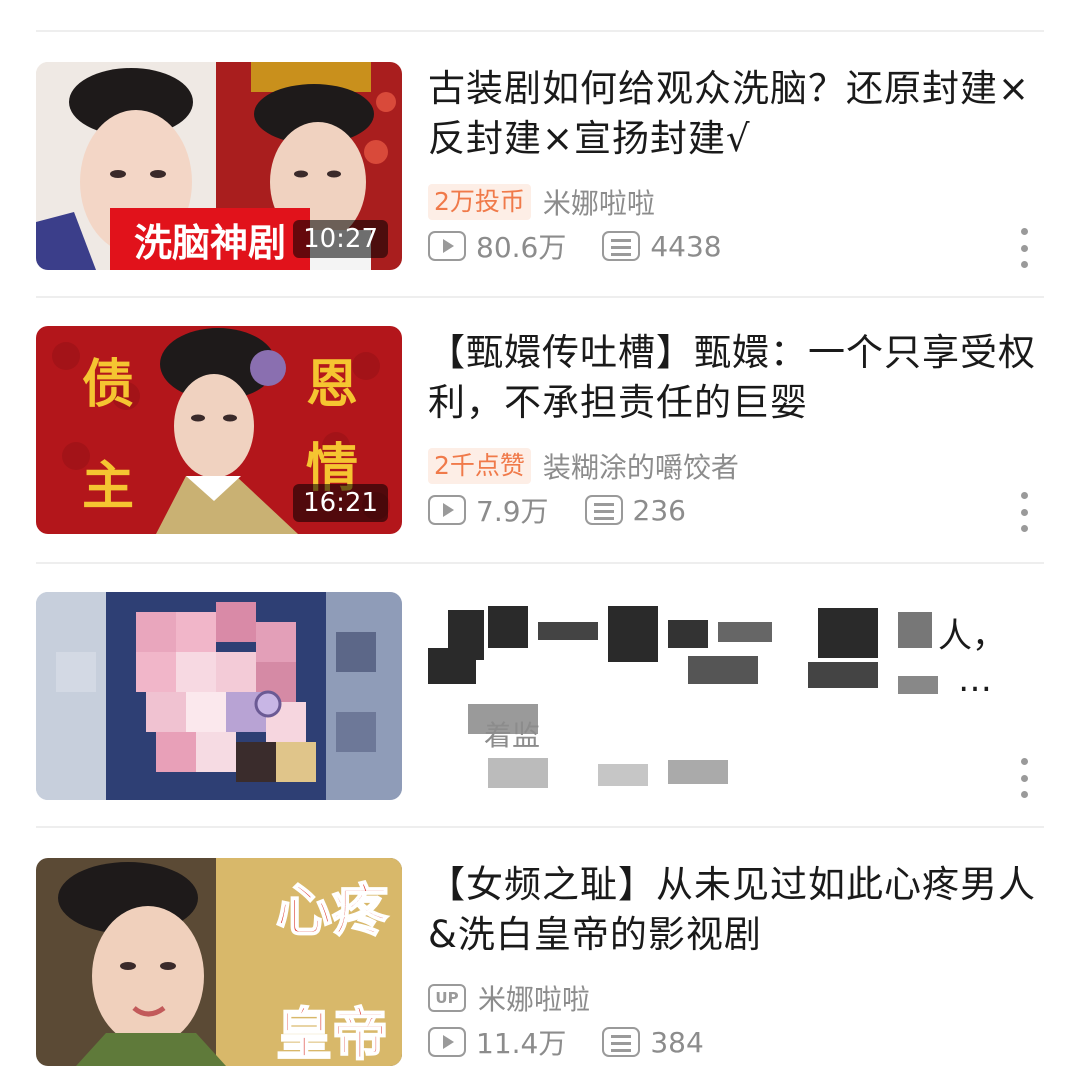  I want to click on video-stats: 11.4万 384, so click(584, 1042).